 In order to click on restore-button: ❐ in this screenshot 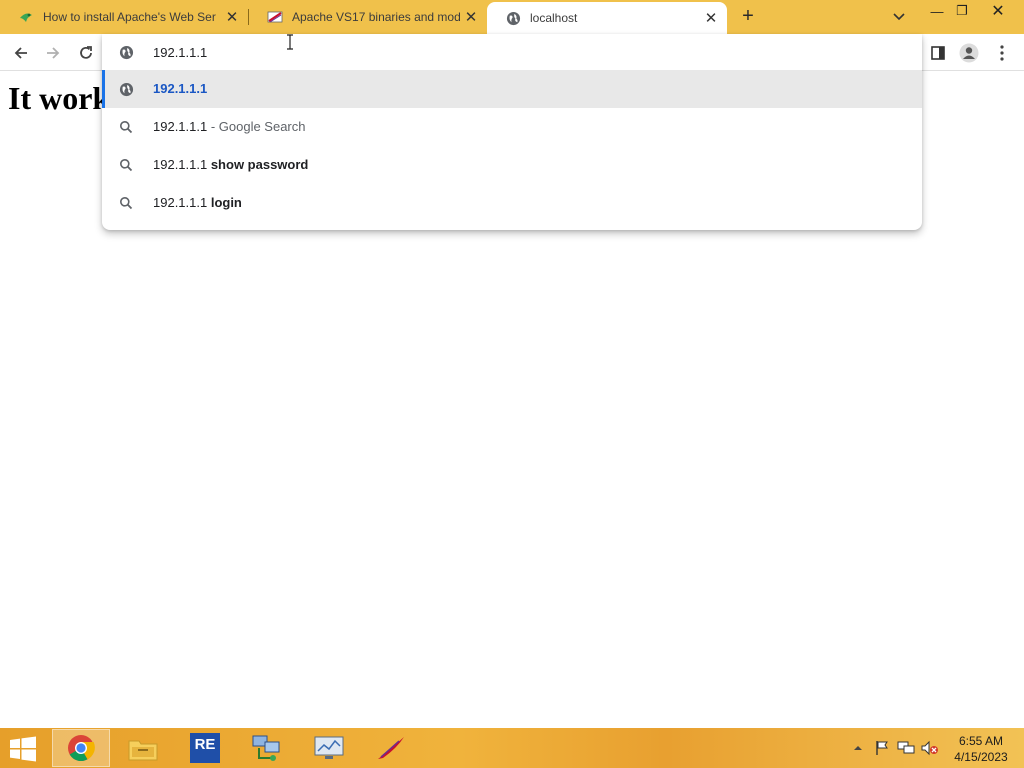, I will do `click(962, 11)`.